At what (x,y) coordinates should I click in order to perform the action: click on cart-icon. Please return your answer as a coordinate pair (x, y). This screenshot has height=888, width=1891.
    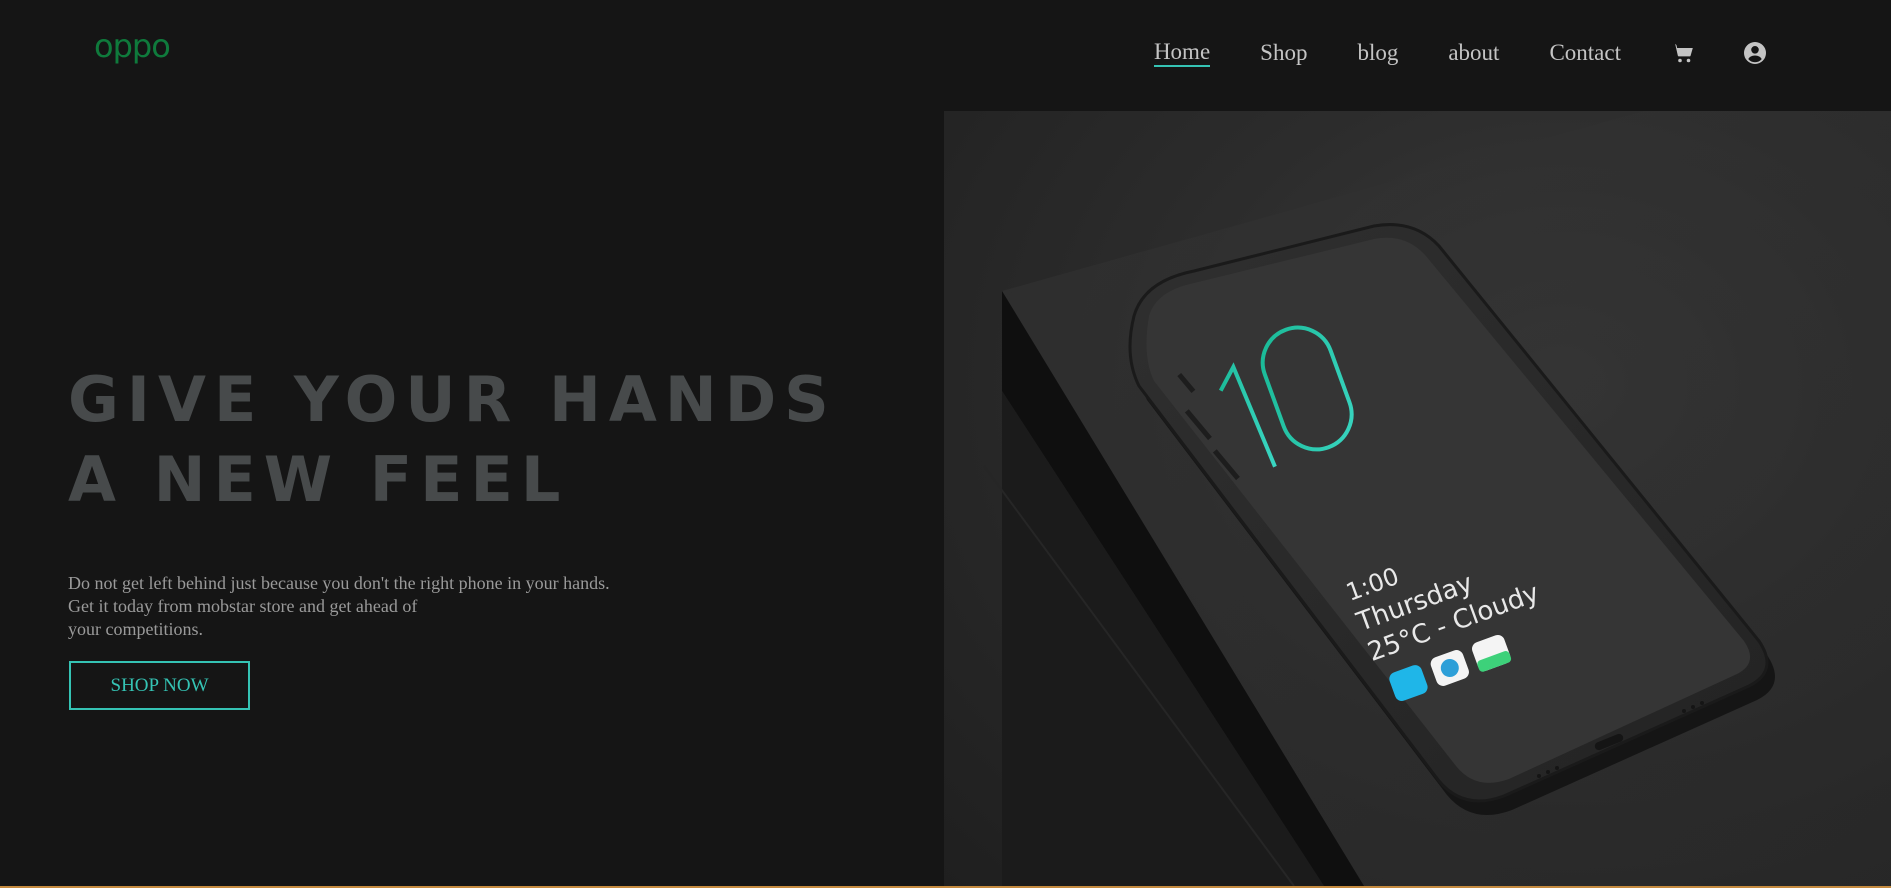
    Looking at the image, I should click on (1683, 53).